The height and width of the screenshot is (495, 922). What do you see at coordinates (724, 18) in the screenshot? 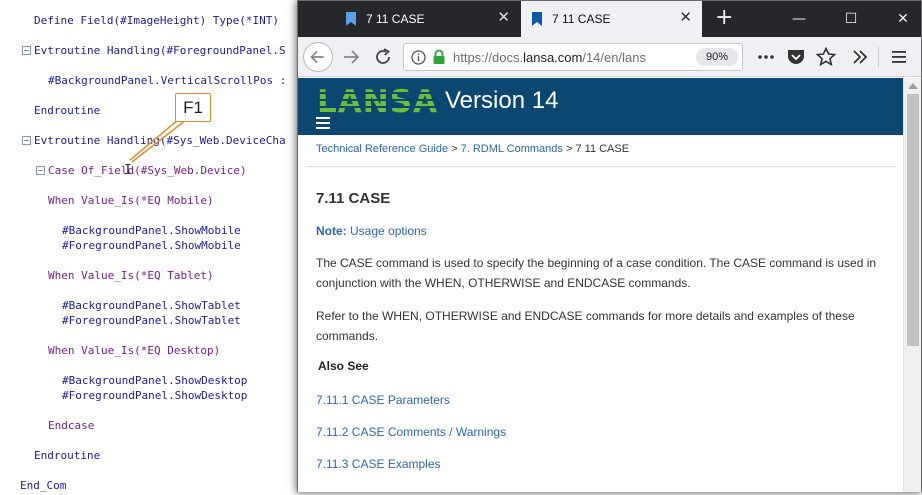
I see `new-tab-button: +` at bounding box center [724, 18].